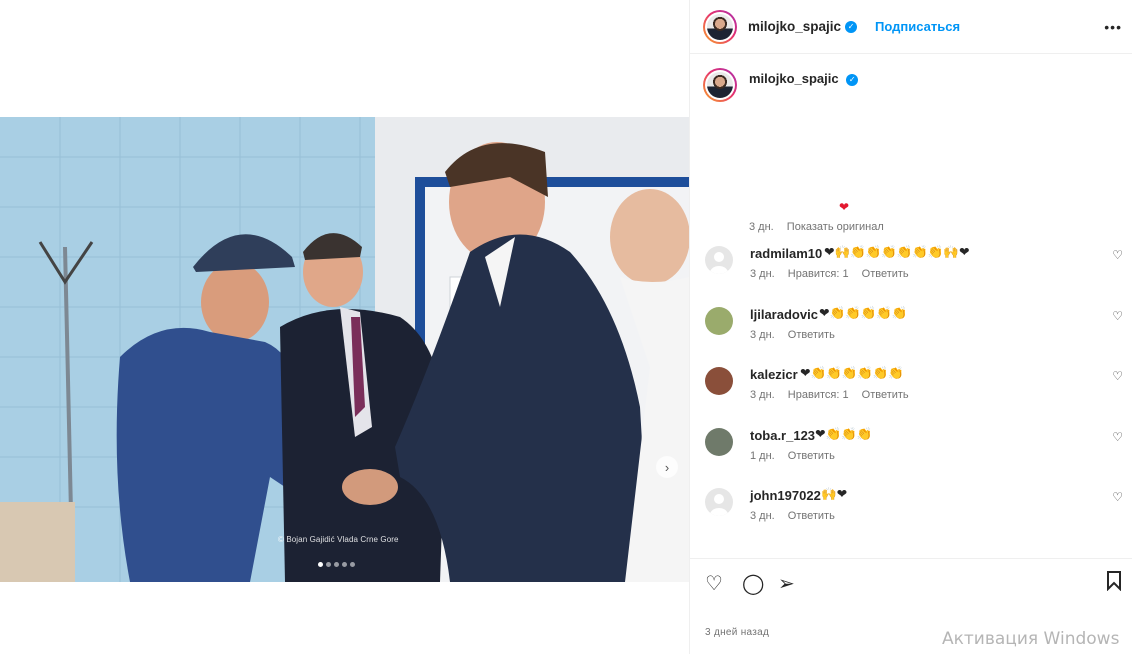 The width and height of the screenshot is (1132, 654). I want to click on comment-item: toba.r_123 ❤👏👏👏 1 дн. Ответить ♡, so click(911, 450).